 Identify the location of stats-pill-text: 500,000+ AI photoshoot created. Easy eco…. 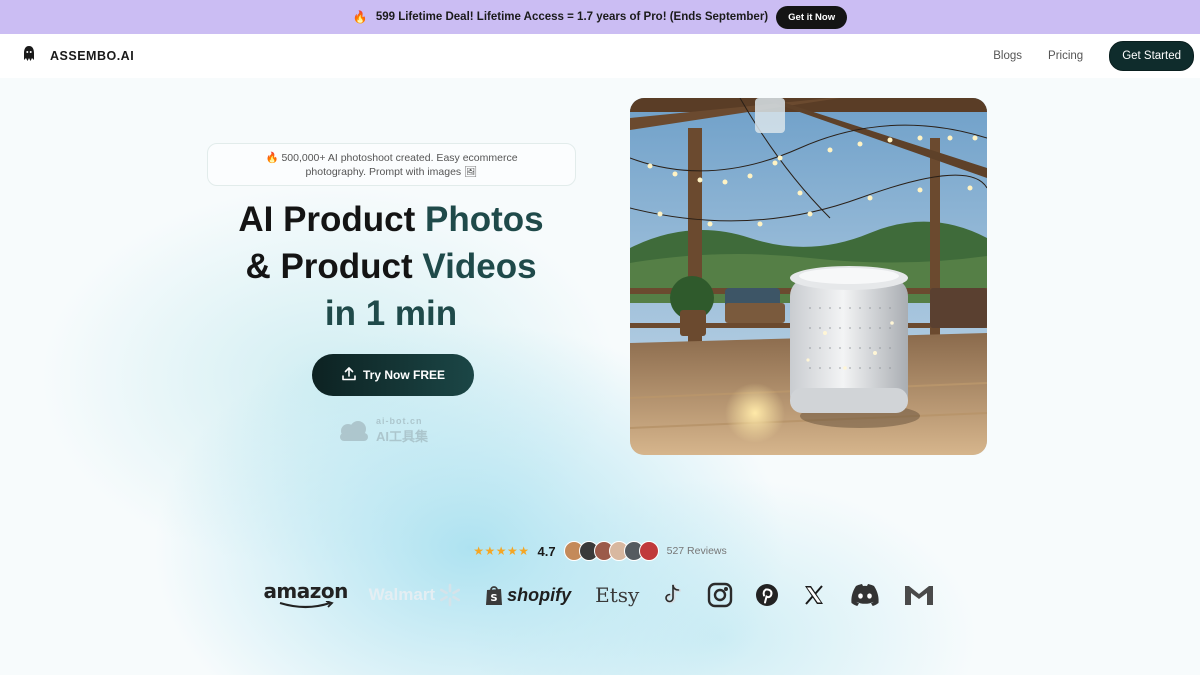
(399, 164).